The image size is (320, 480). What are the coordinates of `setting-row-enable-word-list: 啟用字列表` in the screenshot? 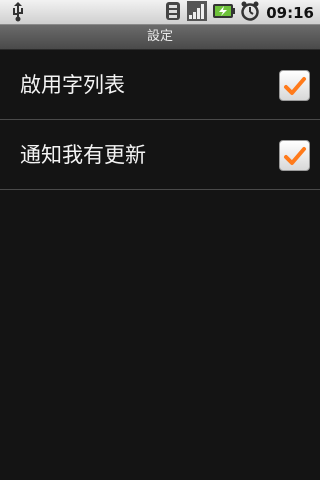 It's located at (160, 85).